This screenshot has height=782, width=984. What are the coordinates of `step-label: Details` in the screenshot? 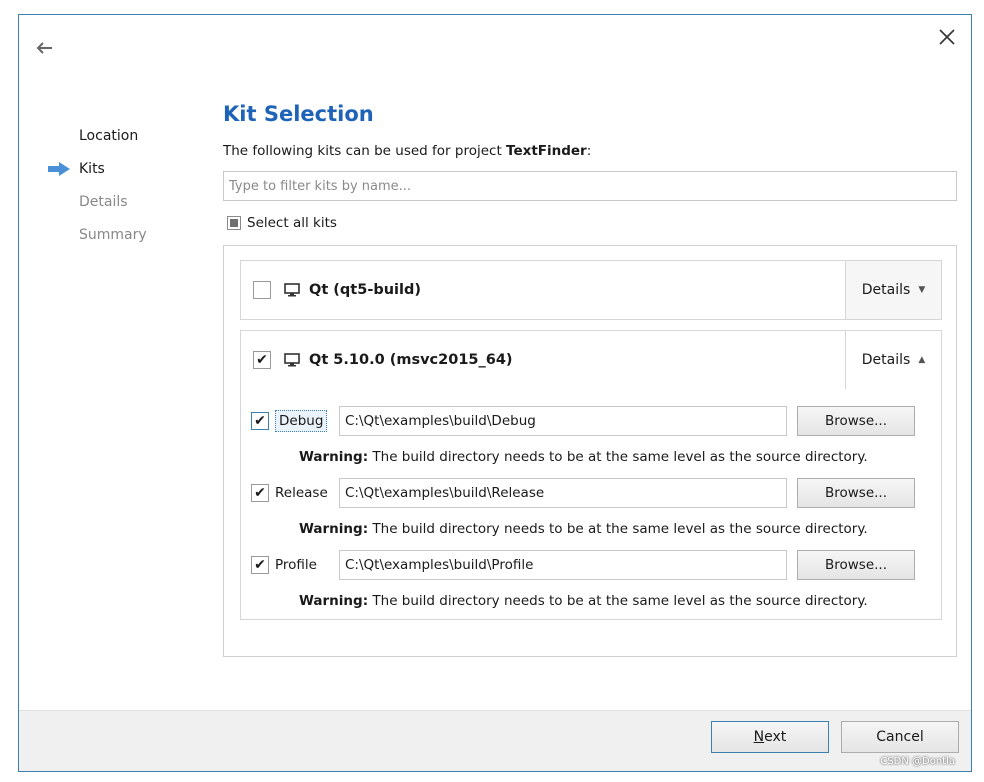 It's located at (103, 202).